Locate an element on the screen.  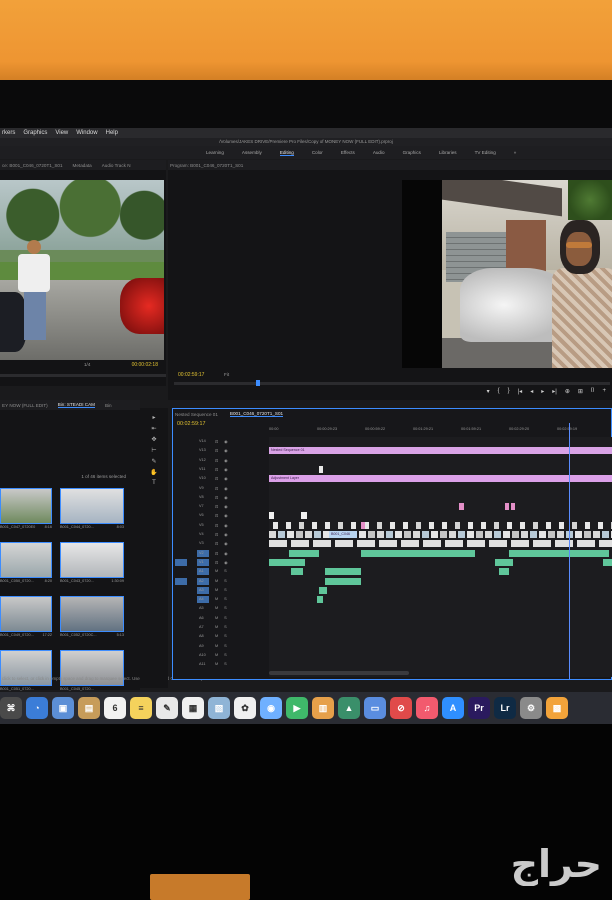
photo-booth-icon: ▦ is located at coordinates (193, 708).